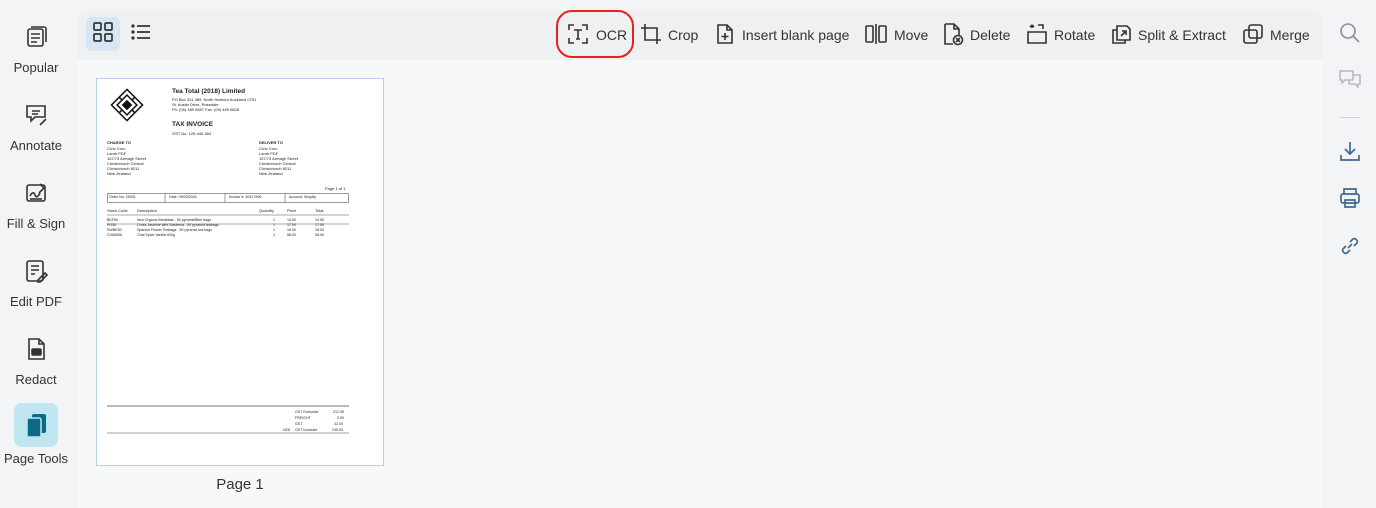  I want to click on doc-page-of: Page 1 of 1, so click(335, 188).